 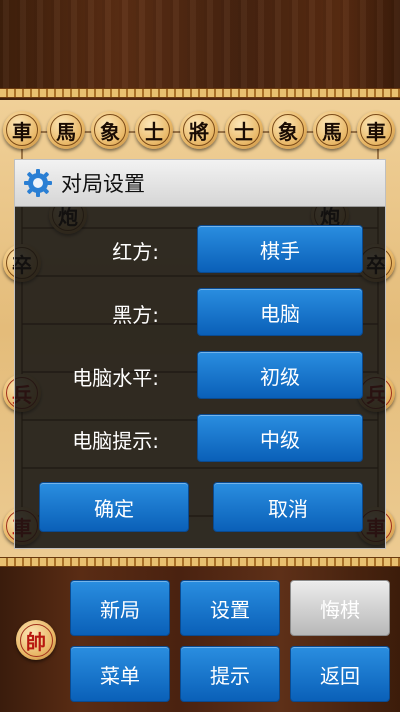 I want to click on cancel-button: 取消, so click(x=288, y=507).